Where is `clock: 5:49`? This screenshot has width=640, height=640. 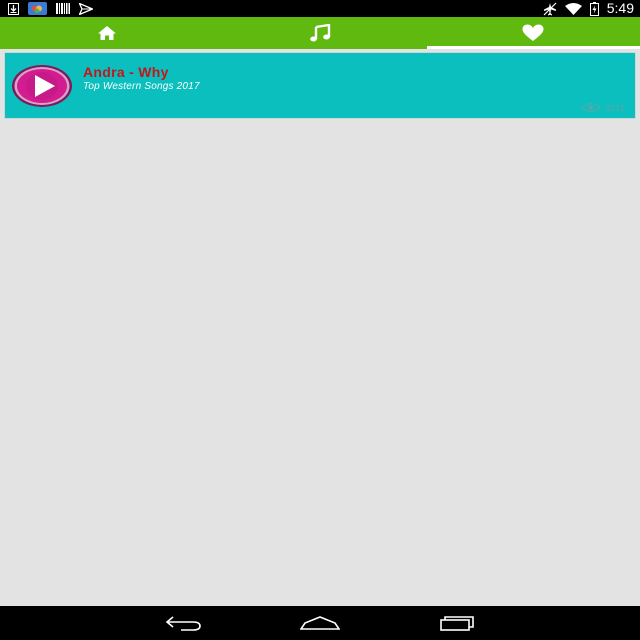 clock: 5:49 is located at coordinates (620, 8).